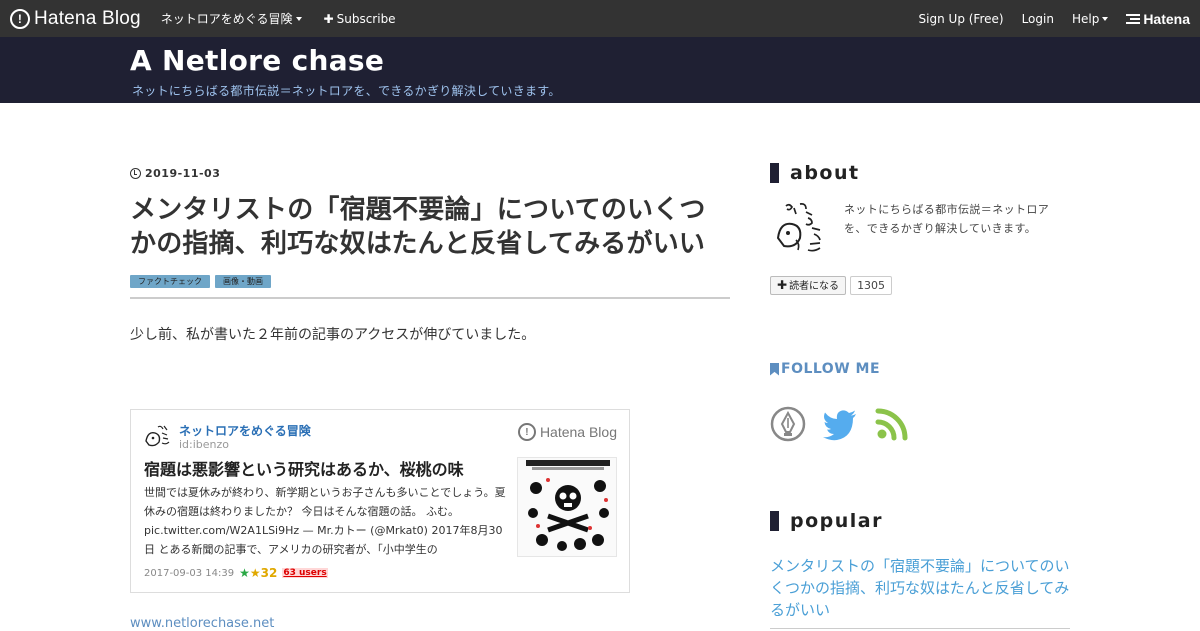 This screenshot has height=631, width=1200. I want to click on help-label: Help, so click(1085, 18).